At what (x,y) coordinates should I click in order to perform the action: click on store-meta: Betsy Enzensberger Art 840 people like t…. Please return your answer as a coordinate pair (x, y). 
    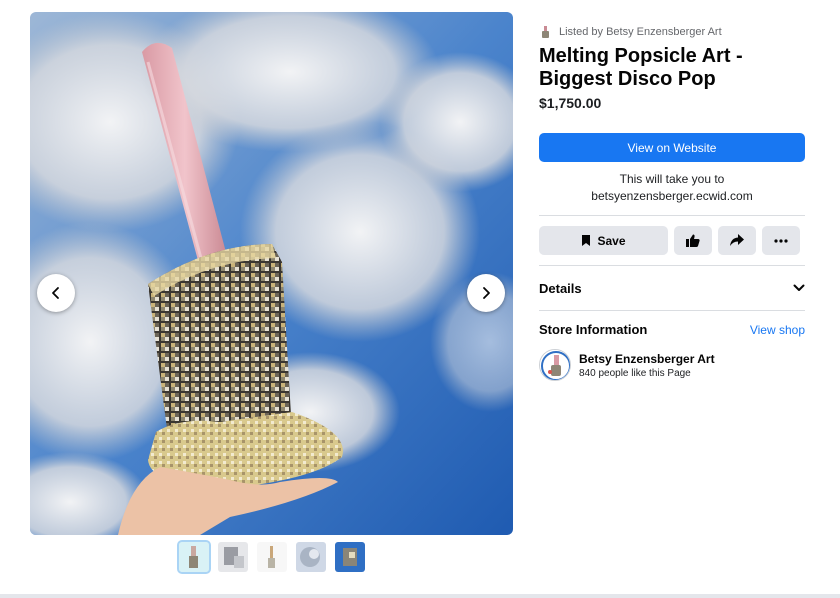
    Looking at the image, I should click on (647, 365).